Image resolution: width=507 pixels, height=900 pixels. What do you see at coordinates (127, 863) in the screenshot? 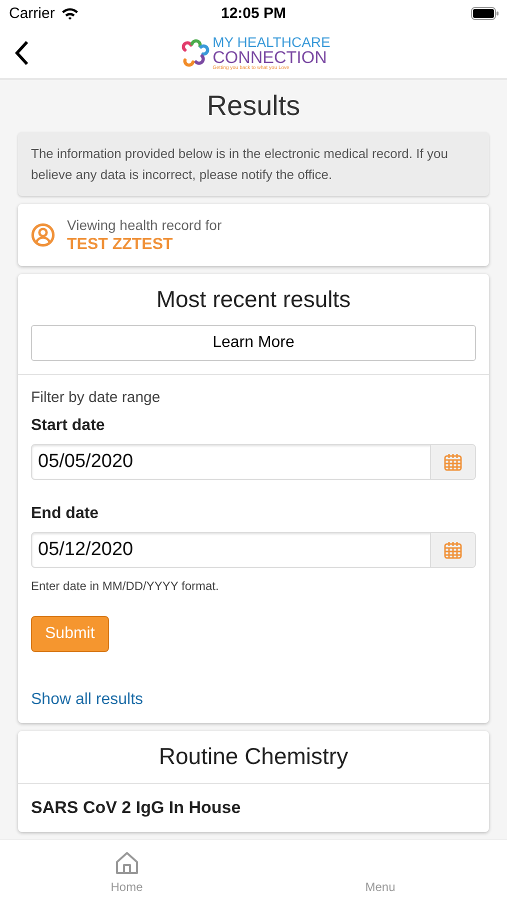
I see `home-icon` at bounding box center [127, 863].